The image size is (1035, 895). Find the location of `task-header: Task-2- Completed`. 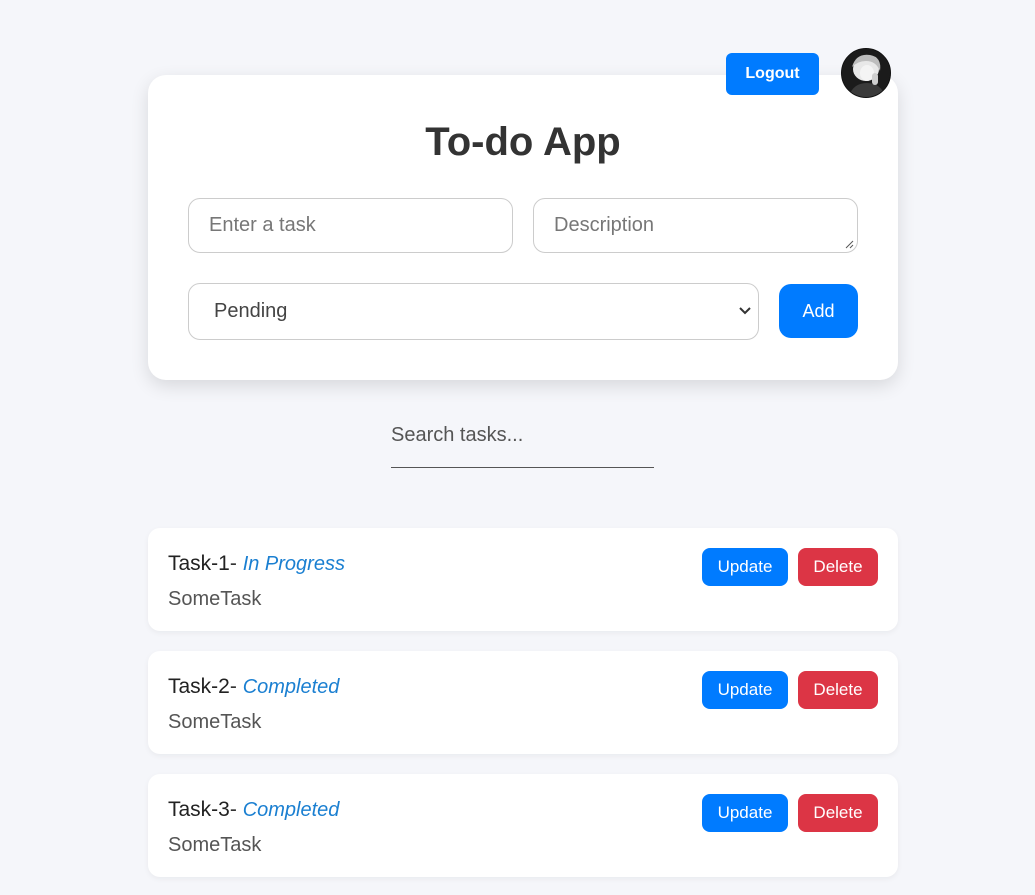

task-header: Task-2- Completed is located at coordinates (253, 687).